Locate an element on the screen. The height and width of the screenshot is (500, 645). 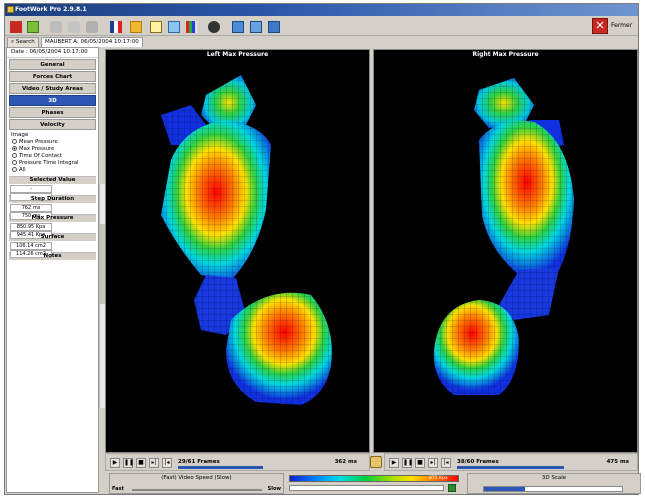
image-label: Image is located at coordinates (20, 135).